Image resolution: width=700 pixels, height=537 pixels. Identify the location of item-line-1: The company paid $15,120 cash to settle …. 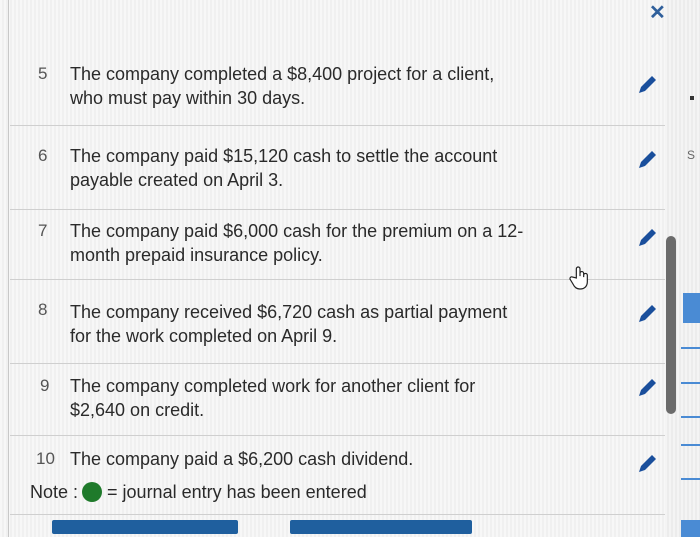
(284, 156).